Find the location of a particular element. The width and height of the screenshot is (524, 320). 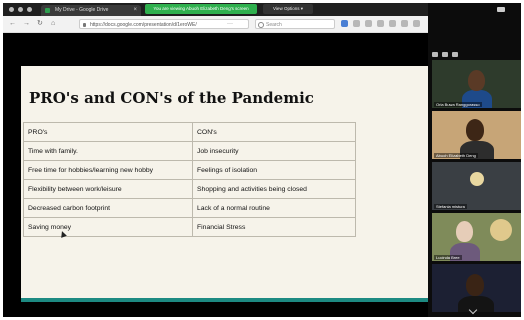

minimize-window-icon is located at coordinates (20, 9).